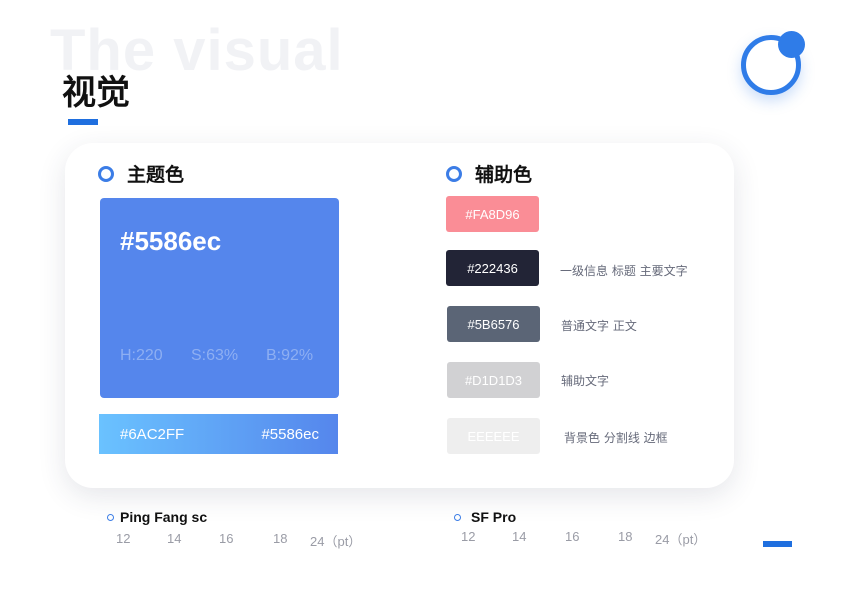 The image size is (848, 600). I want to click on gradient-end-hex: #5586ec, so click(290, 434).